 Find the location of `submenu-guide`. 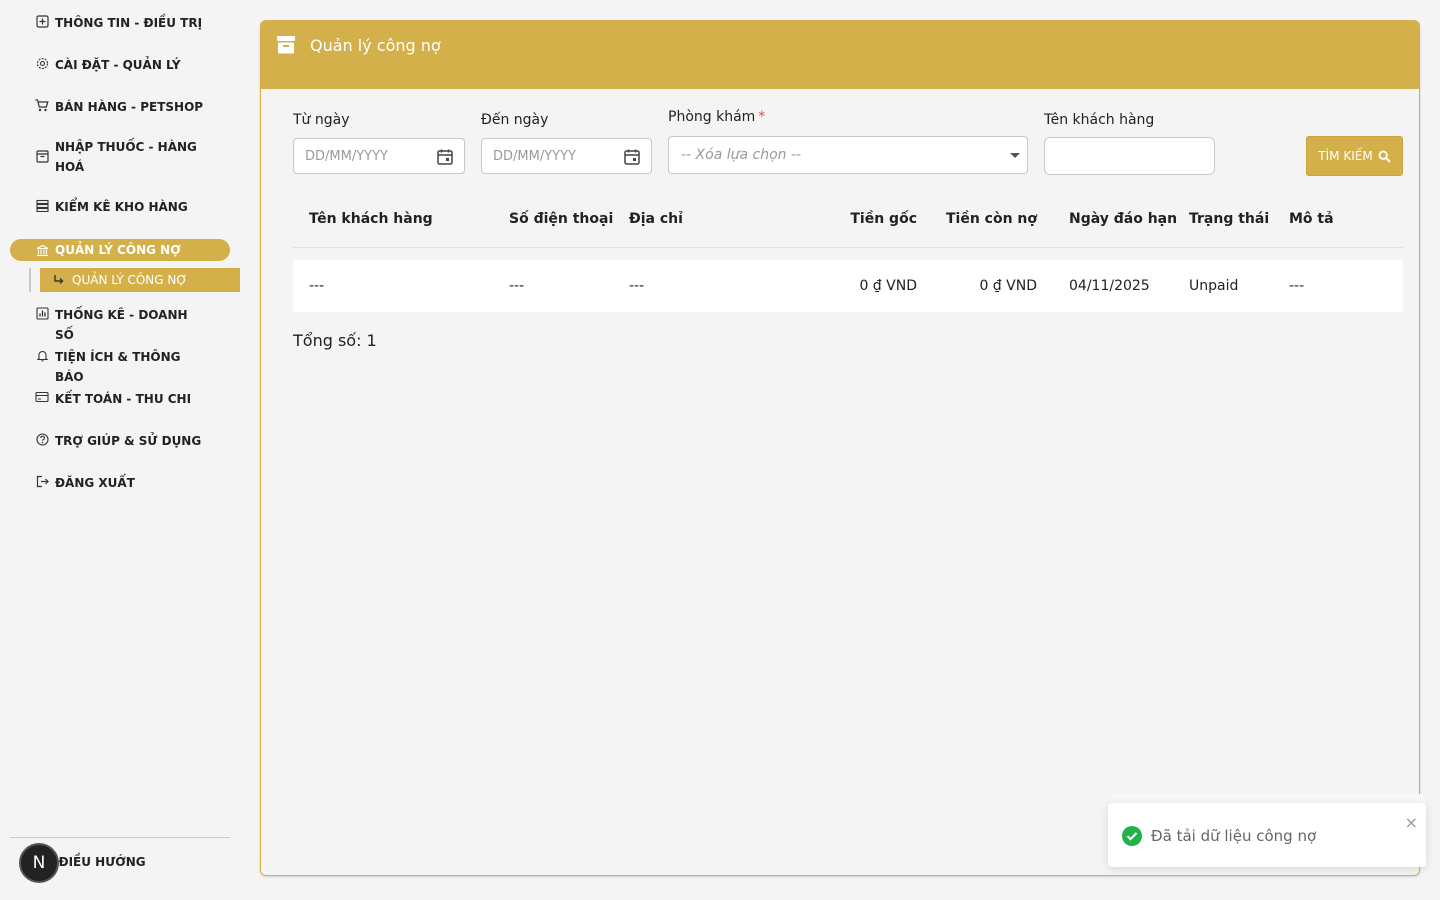

submenu-guide is located at coordinates (30, 280).